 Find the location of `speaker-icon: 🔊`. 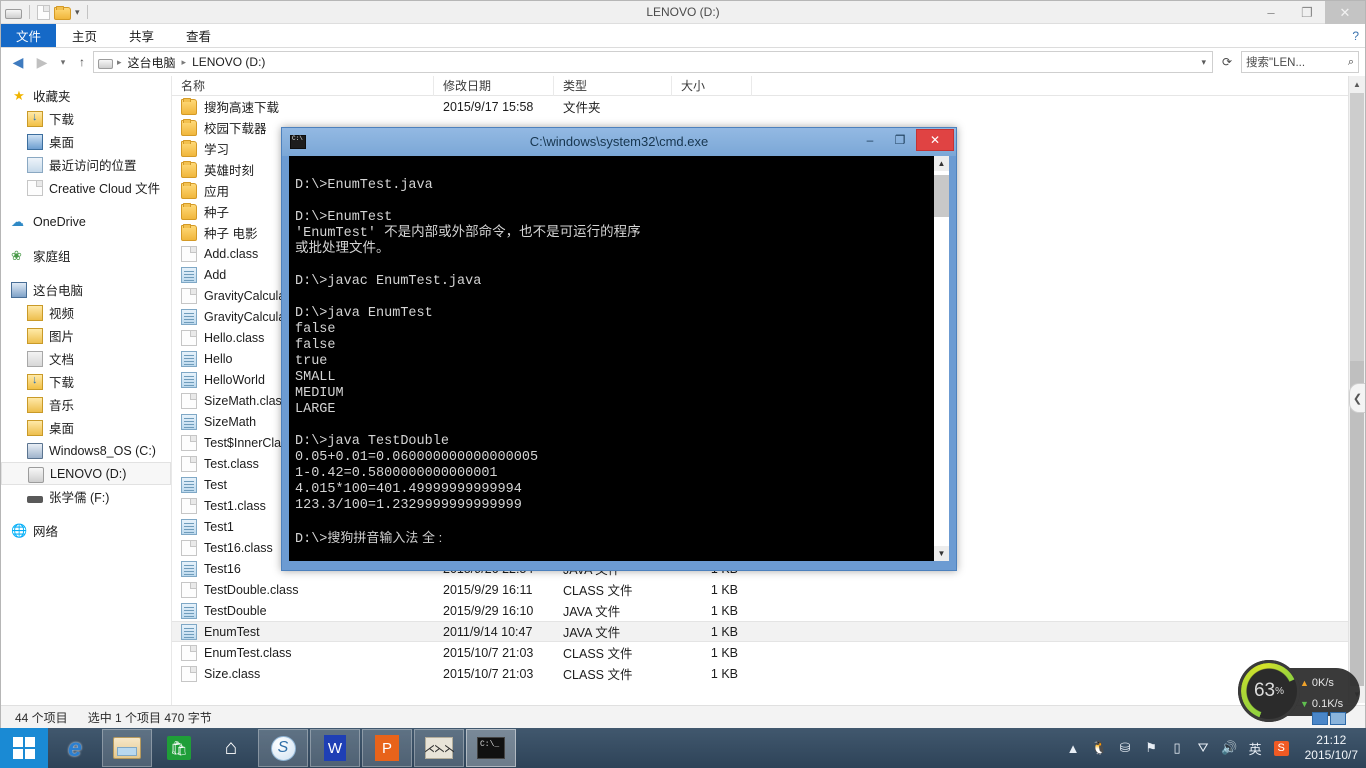

speaker-icon: 🔊 is located at coordinates (1229, 748).